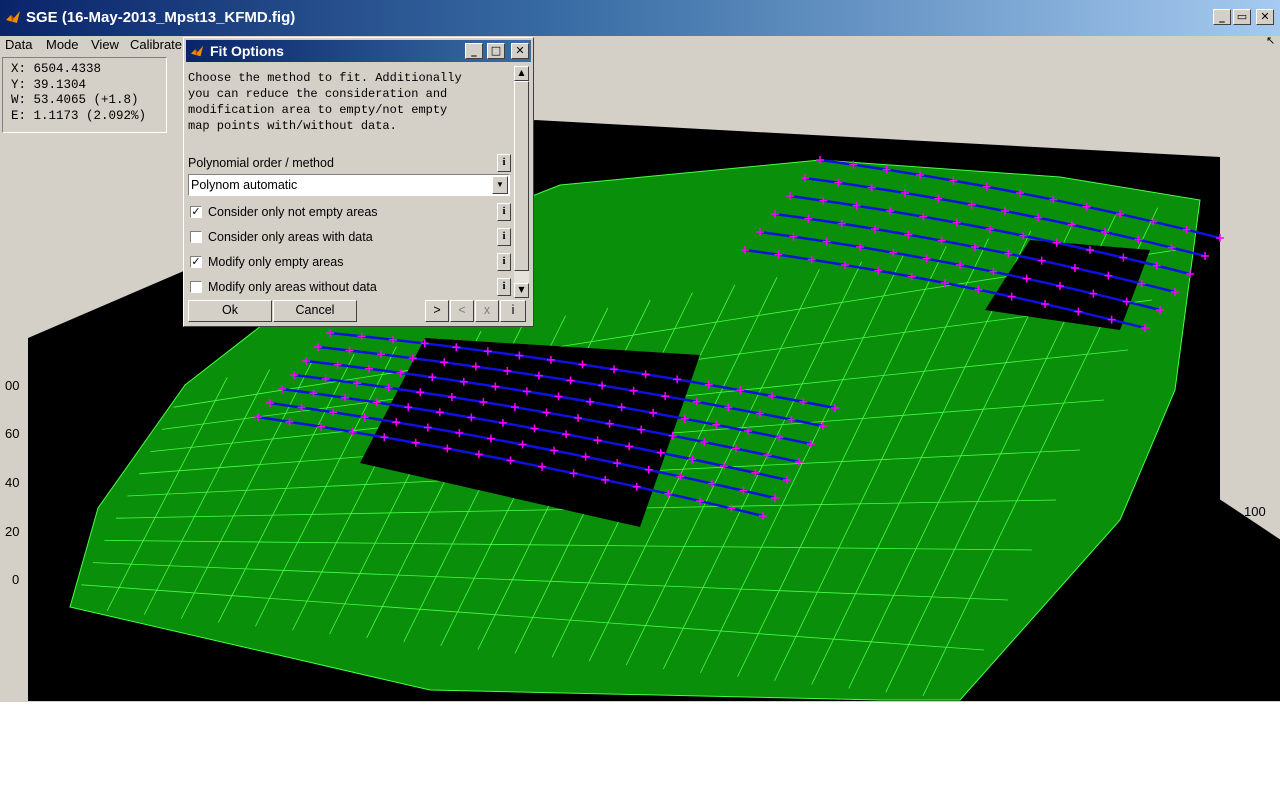  What do you see at coordinates (79, 115) in the screenshot?
I see `readout-e: E: 1.1173 (2.092%)` at bounding box center [79, 115].